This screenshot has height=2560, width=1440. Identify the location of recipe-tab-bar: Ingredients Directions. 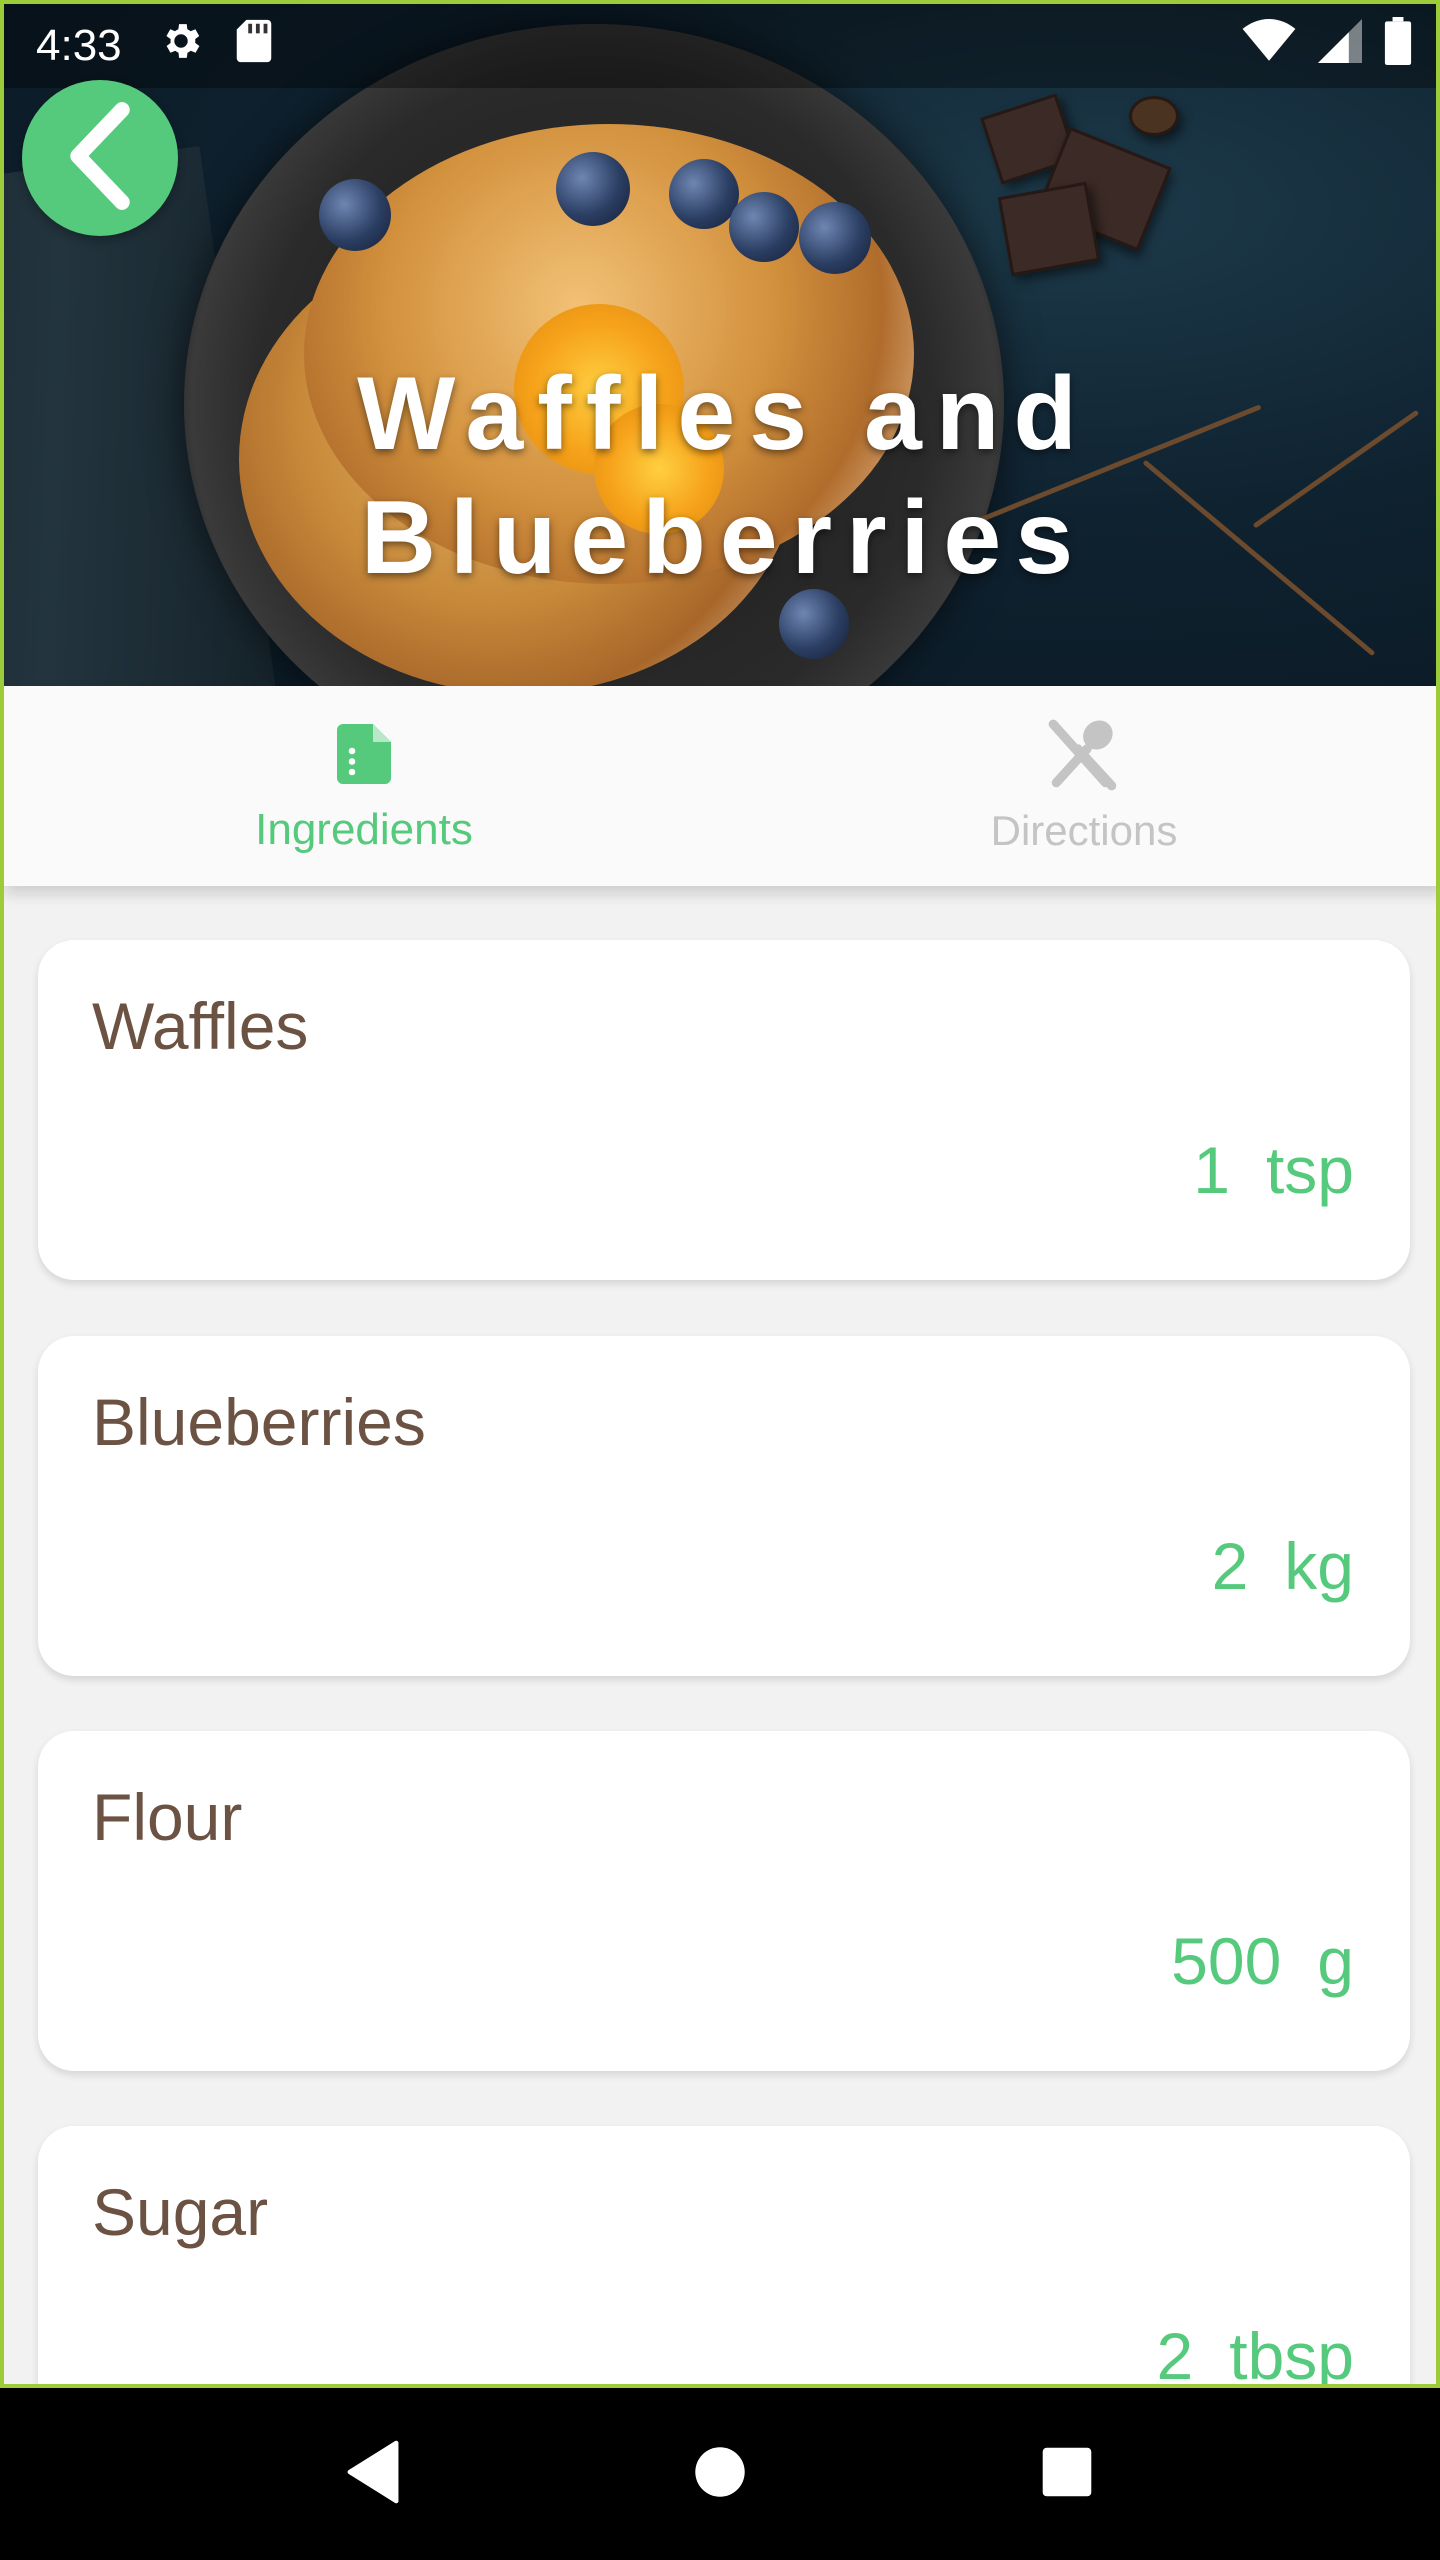
(720, 786).